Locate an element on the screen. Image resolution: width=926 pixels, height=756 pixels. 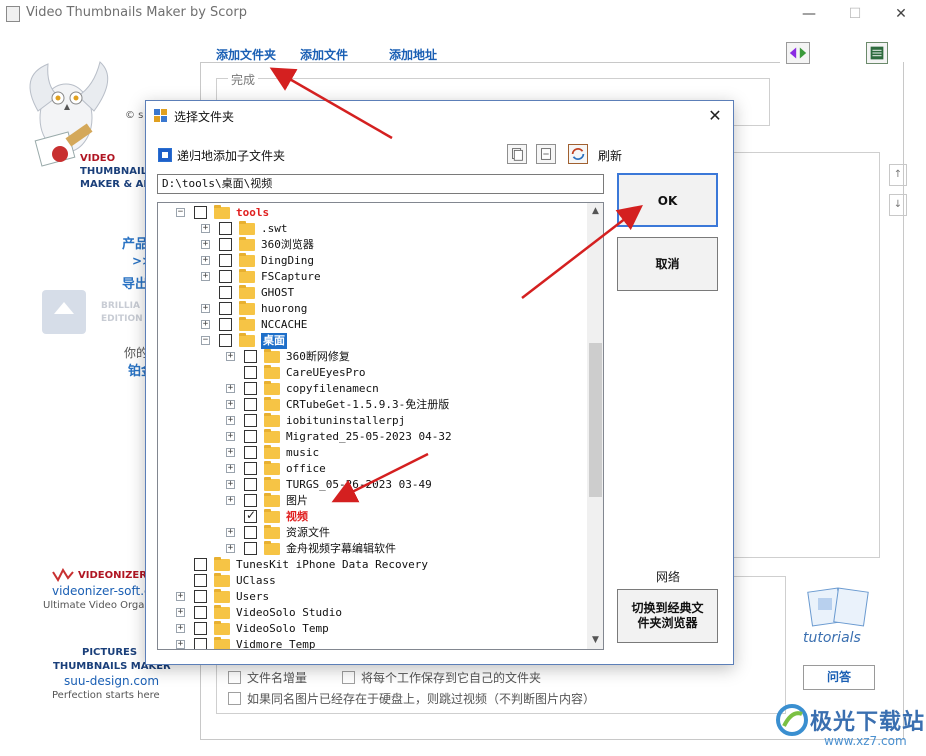
scroll-up-arrow-icon: ▲ is located at coordinates (595, 211).